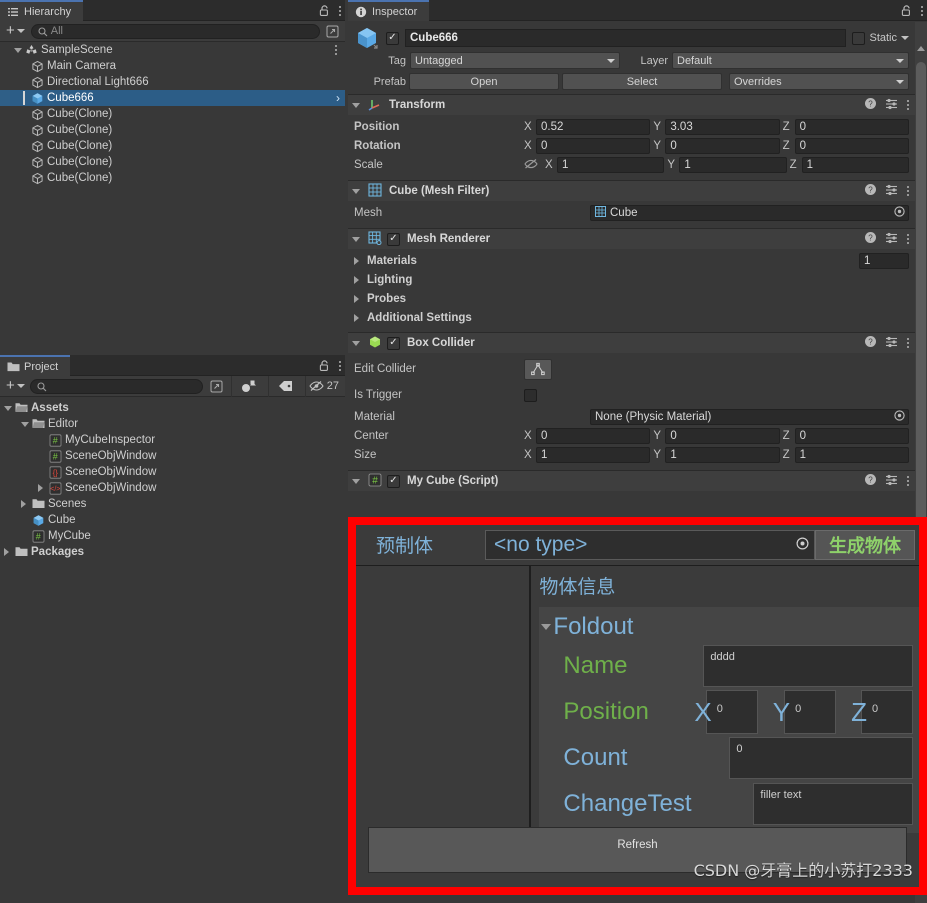 The image size is (927, 903). I want to click on project-item-sceneobjwindow: # SceneObjWindow, so click(172, 456).